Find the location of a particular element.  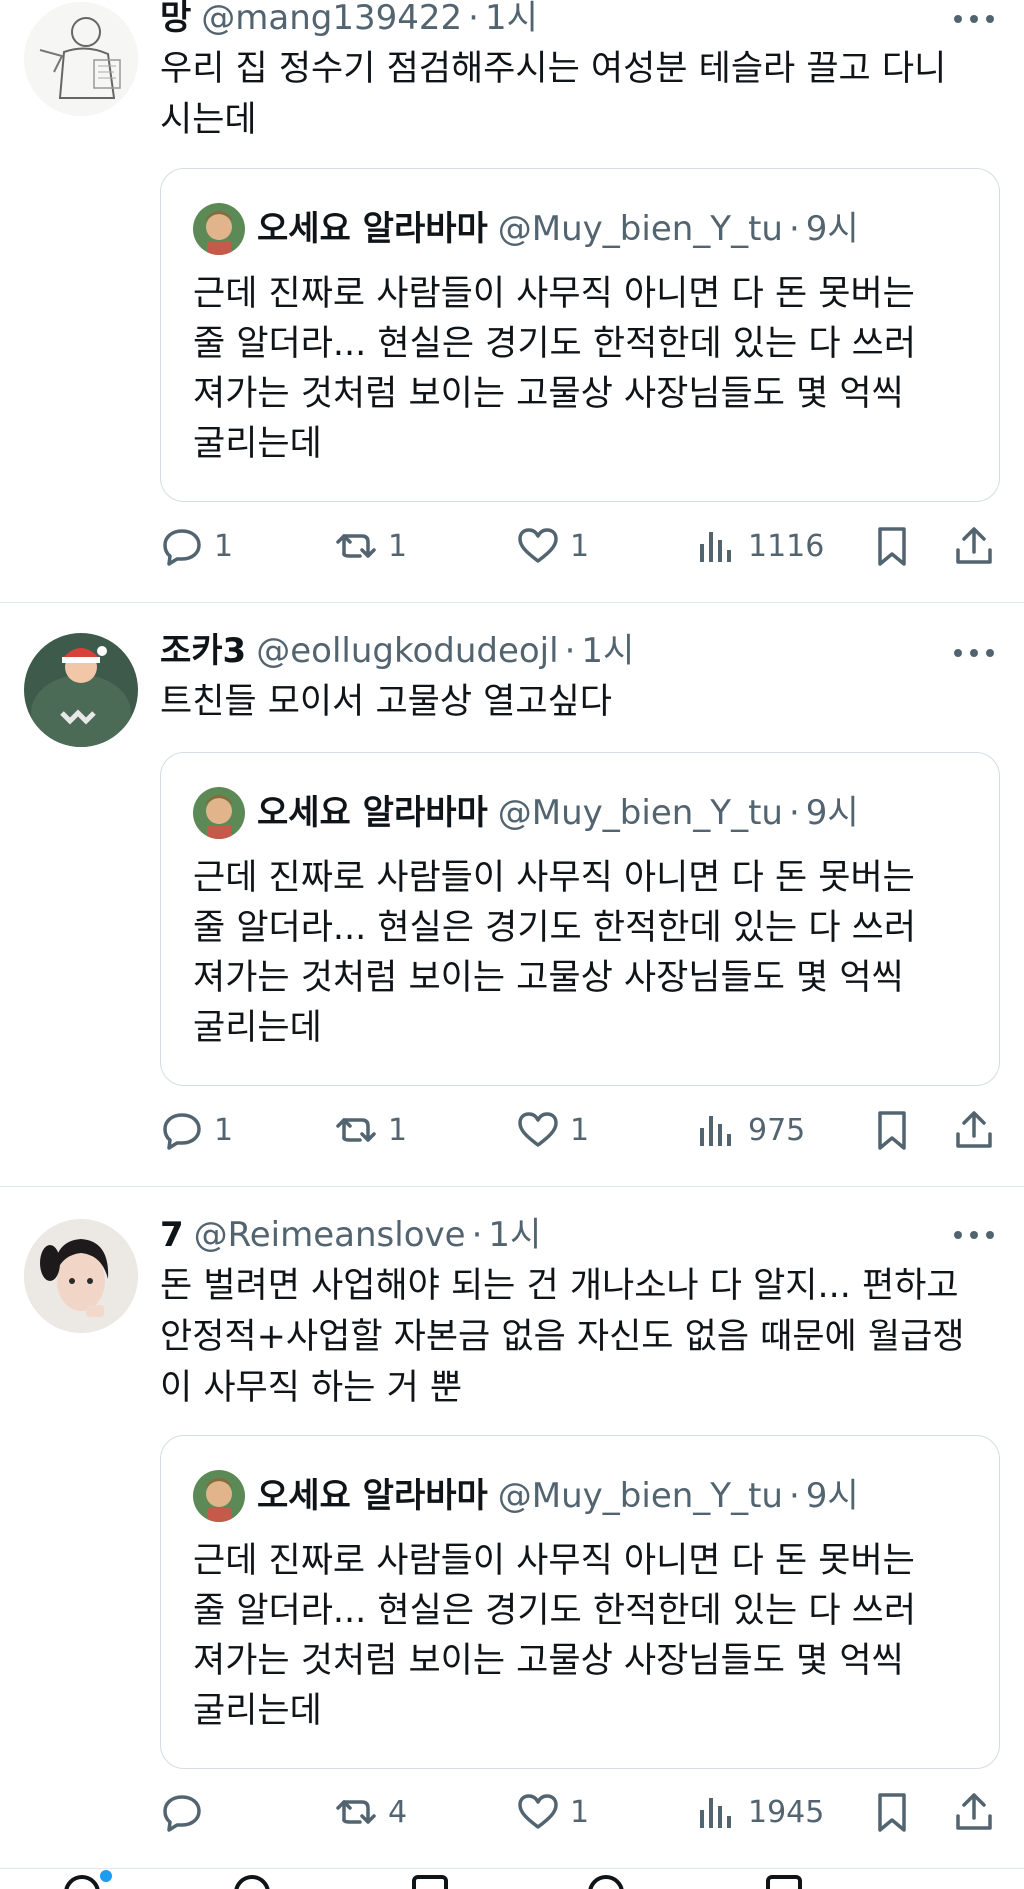

action-bar: 1 1 1 975 is located at coordinates (582, 1130).